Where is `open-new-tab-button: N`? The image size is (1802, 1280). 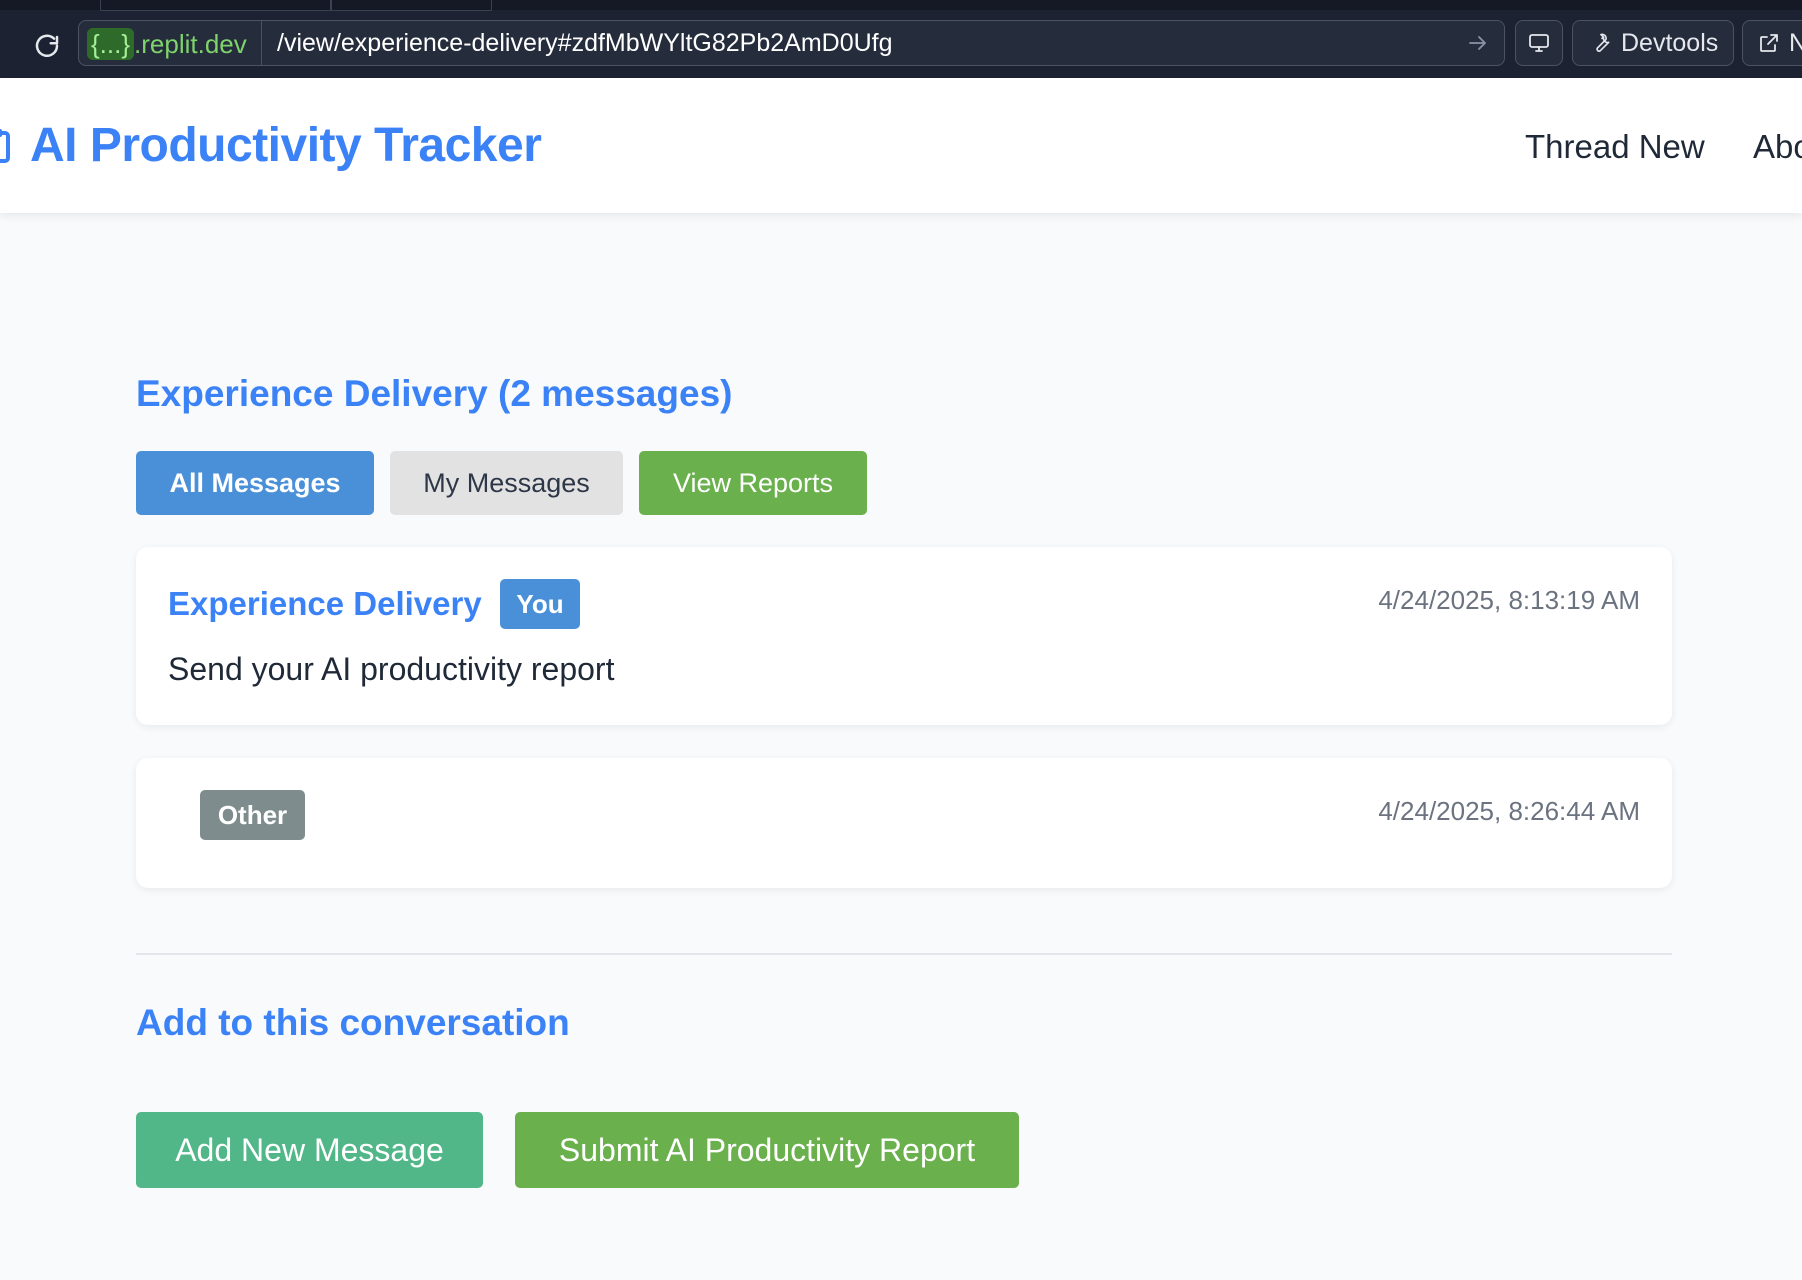 open-new-tab-button: N is located at coordinates (1772, 43).